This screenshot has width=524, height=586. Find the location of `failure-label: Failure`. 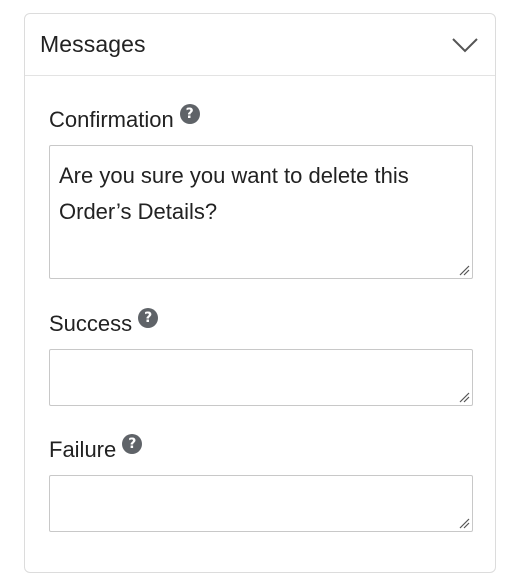

failure-label: Failure is located at coordinates (83, 449).